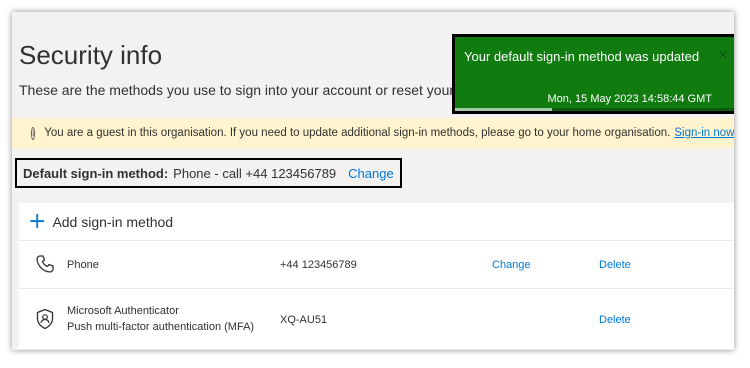  What do you see at coordinates (123, 311) in the screenshot?
I see `method-name: Microsoft Authenticator` at bounding box center [123, 311].